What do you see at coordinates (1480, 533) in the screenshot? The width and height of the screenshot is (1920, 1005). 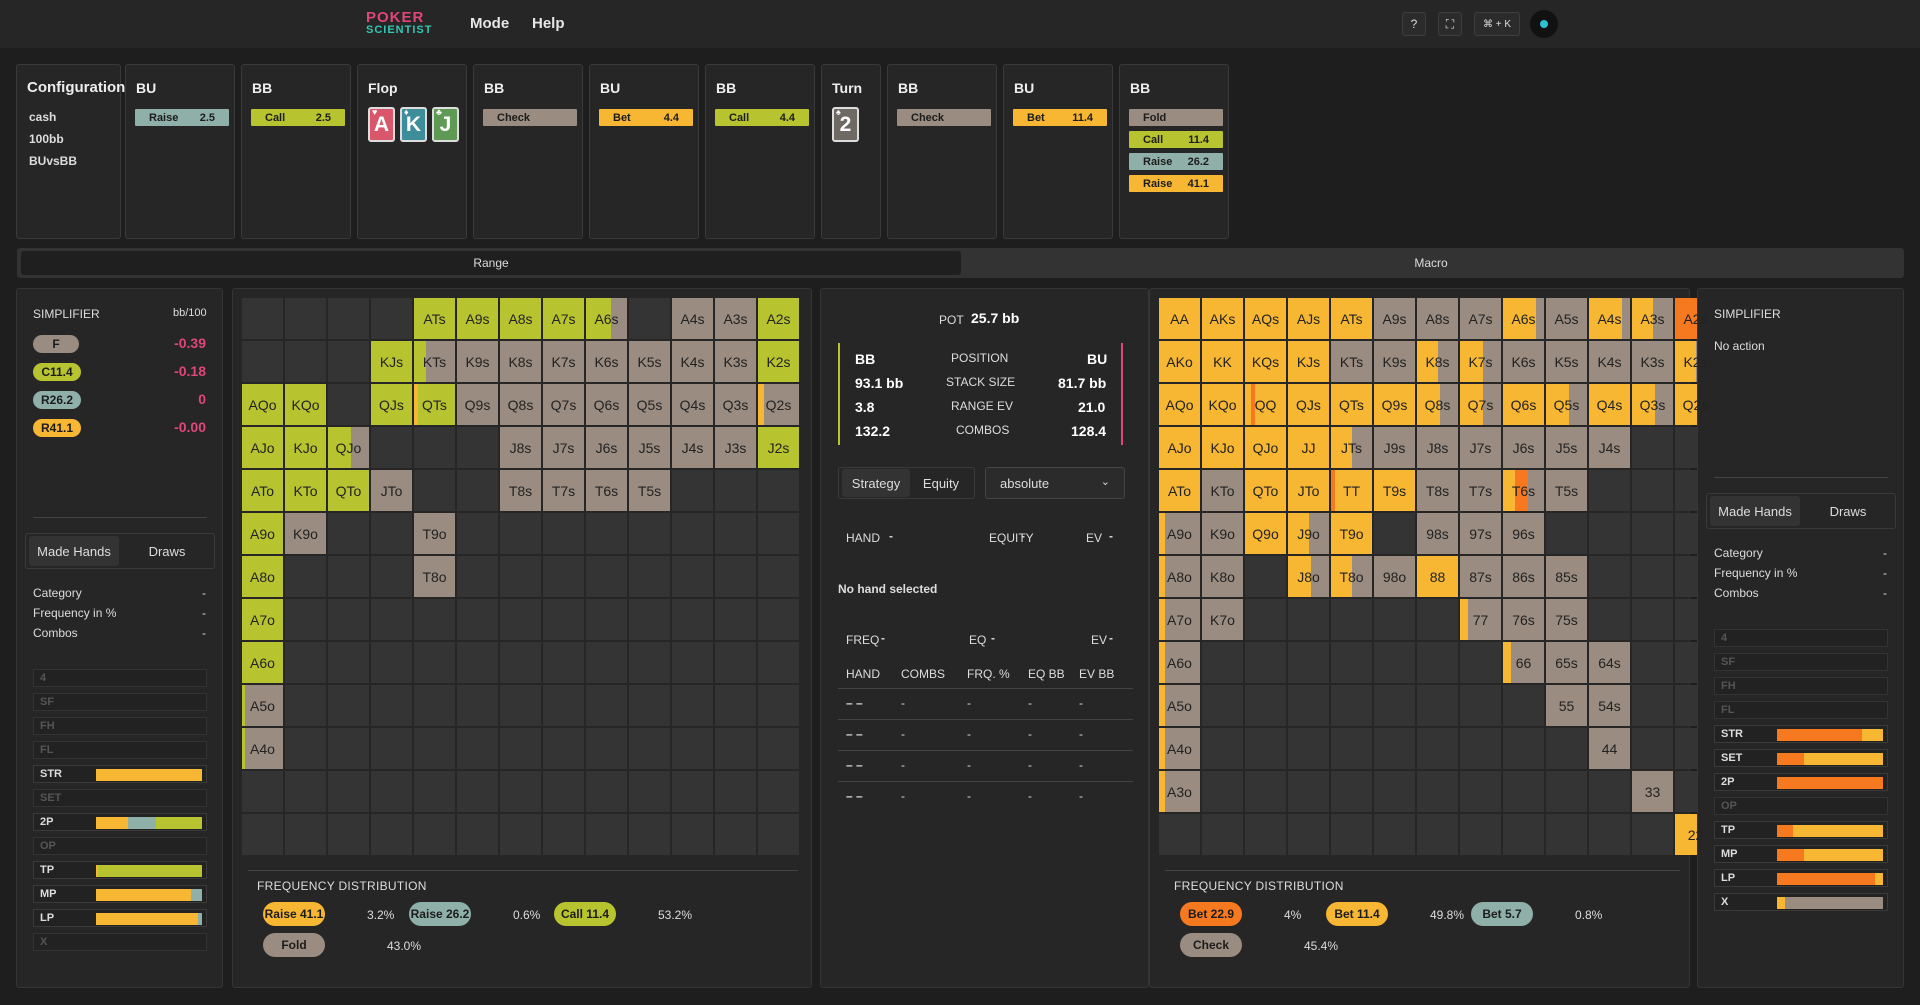 I see `hand-cell: 97s` at bounding box center [1480, 533].